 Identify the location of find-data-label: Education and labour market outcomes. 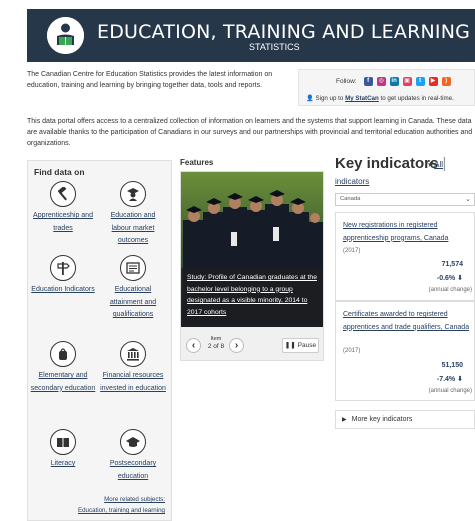
(133, 229).